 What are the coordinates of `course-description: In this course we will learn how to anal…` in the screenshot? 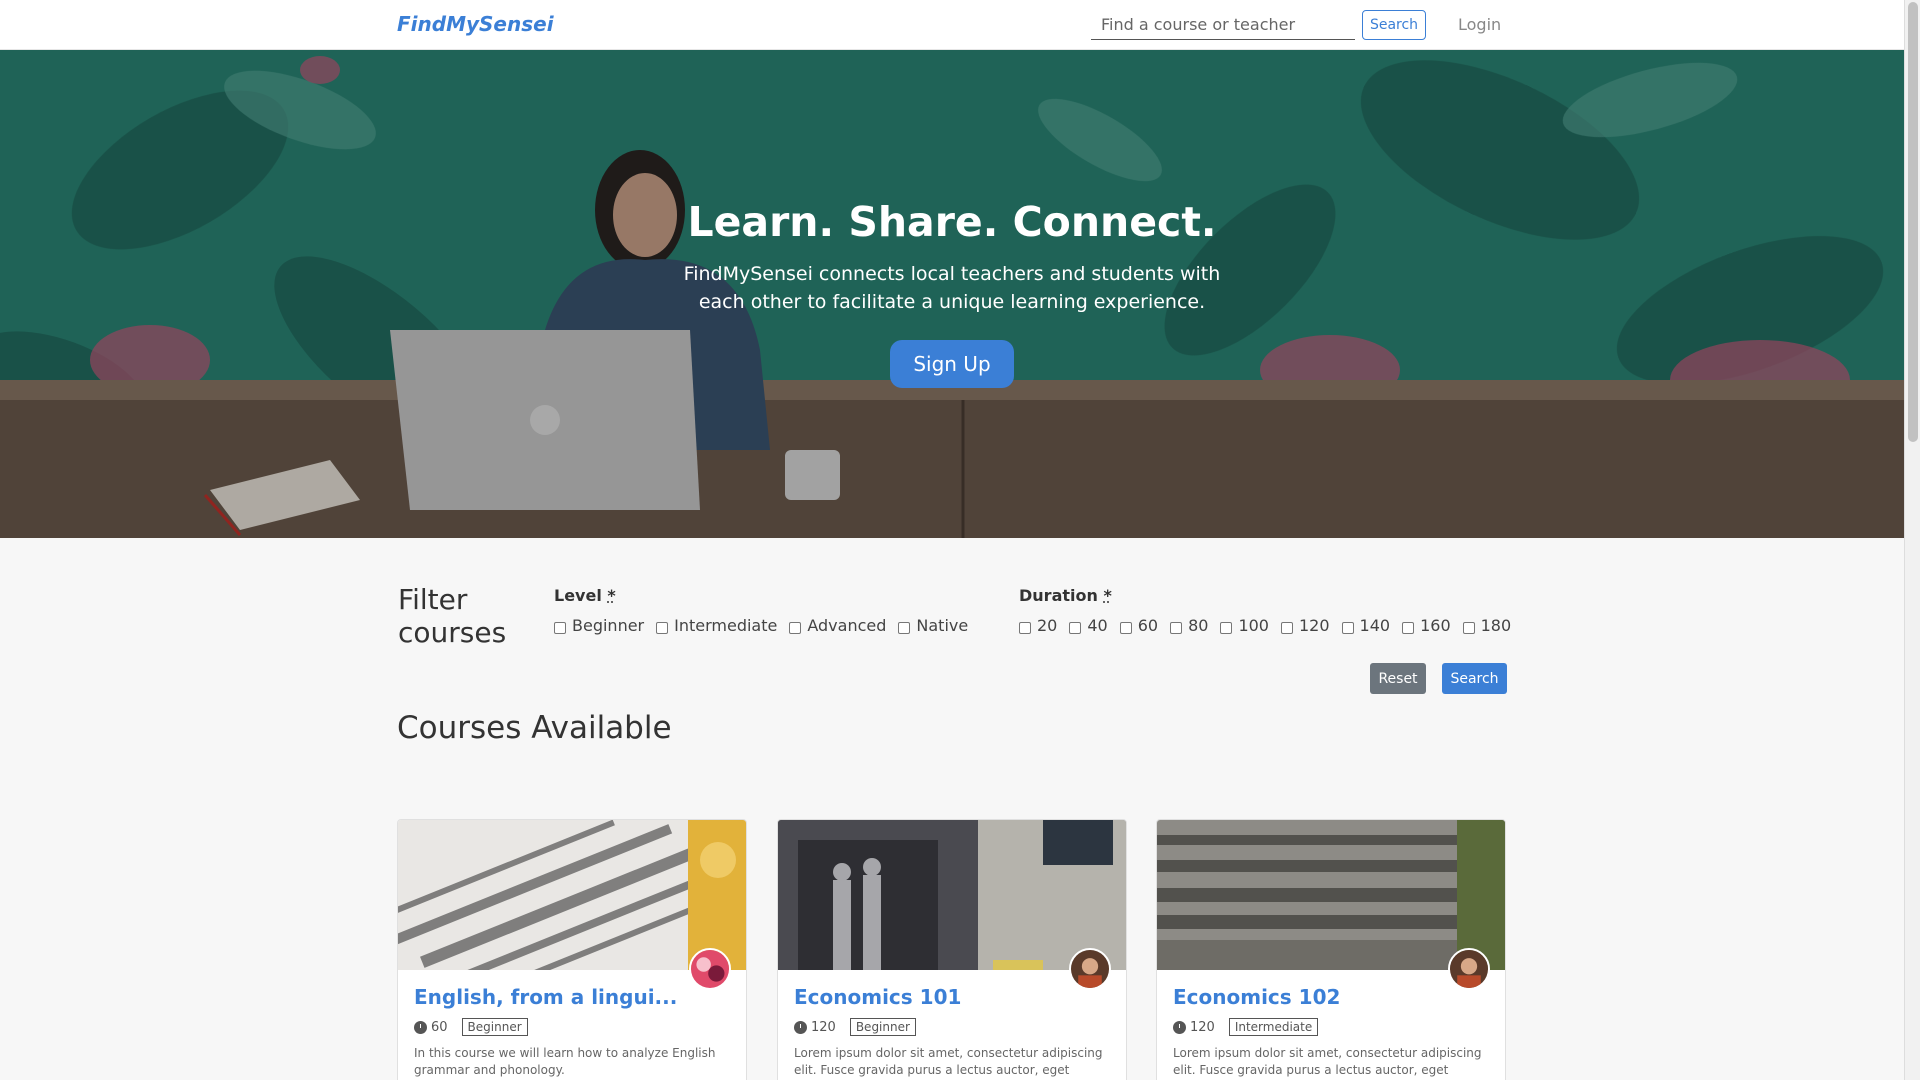 It's located at (565, 1061).